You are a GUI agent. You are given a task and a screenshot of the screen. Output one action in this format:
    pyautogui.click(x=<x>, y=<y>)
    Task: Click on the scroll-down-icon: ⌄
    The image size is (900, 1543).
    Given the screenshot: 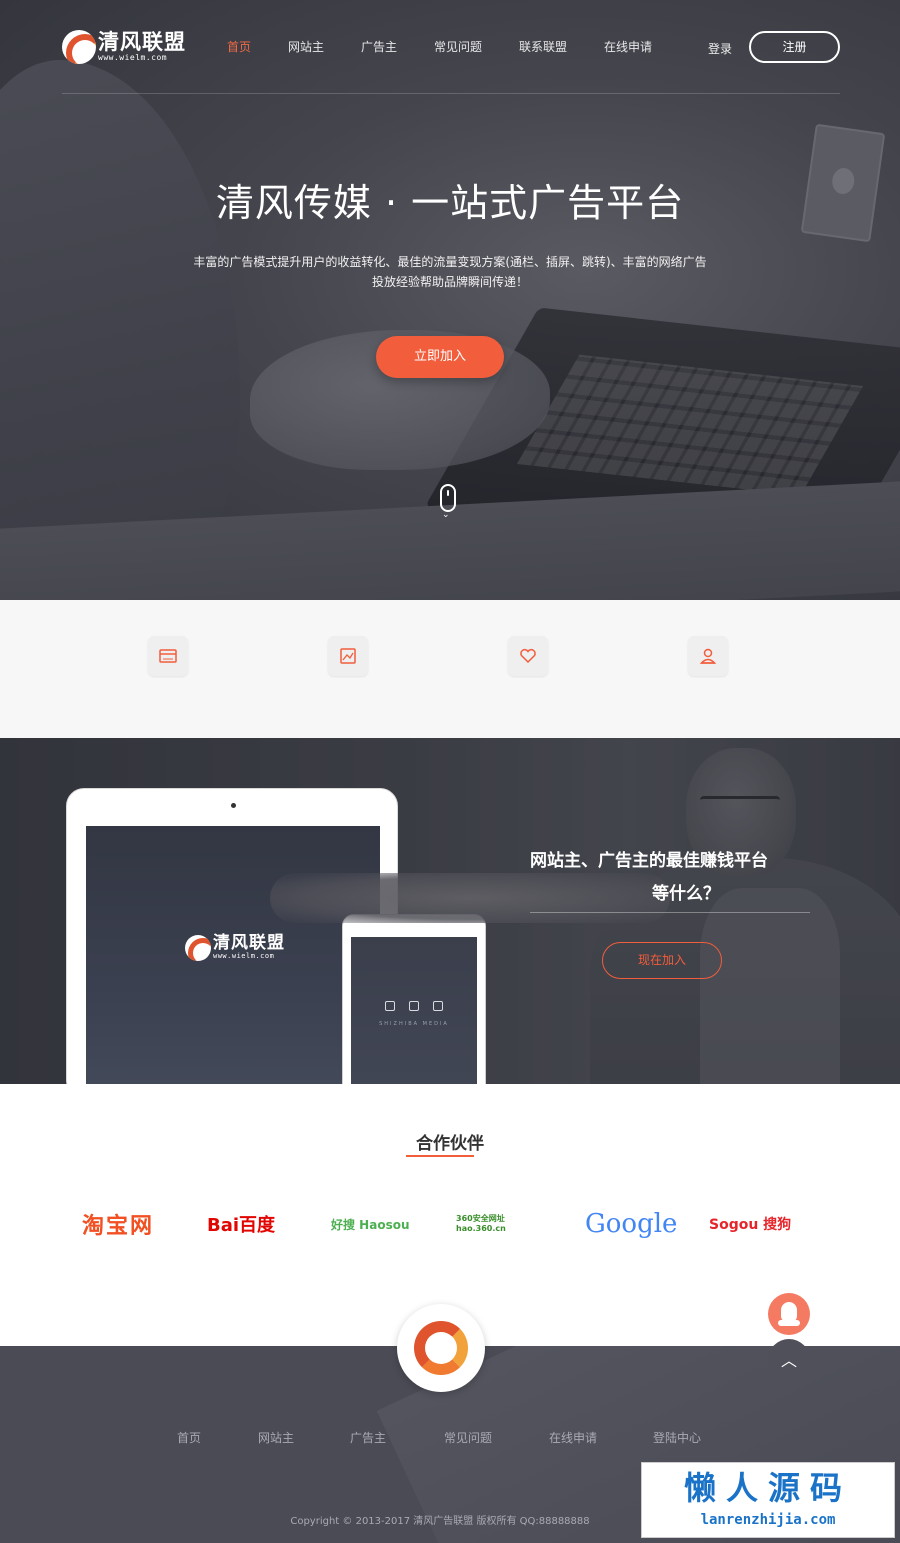 What is the action you would take?
    pyautogui.click(x=446, y=515)
    